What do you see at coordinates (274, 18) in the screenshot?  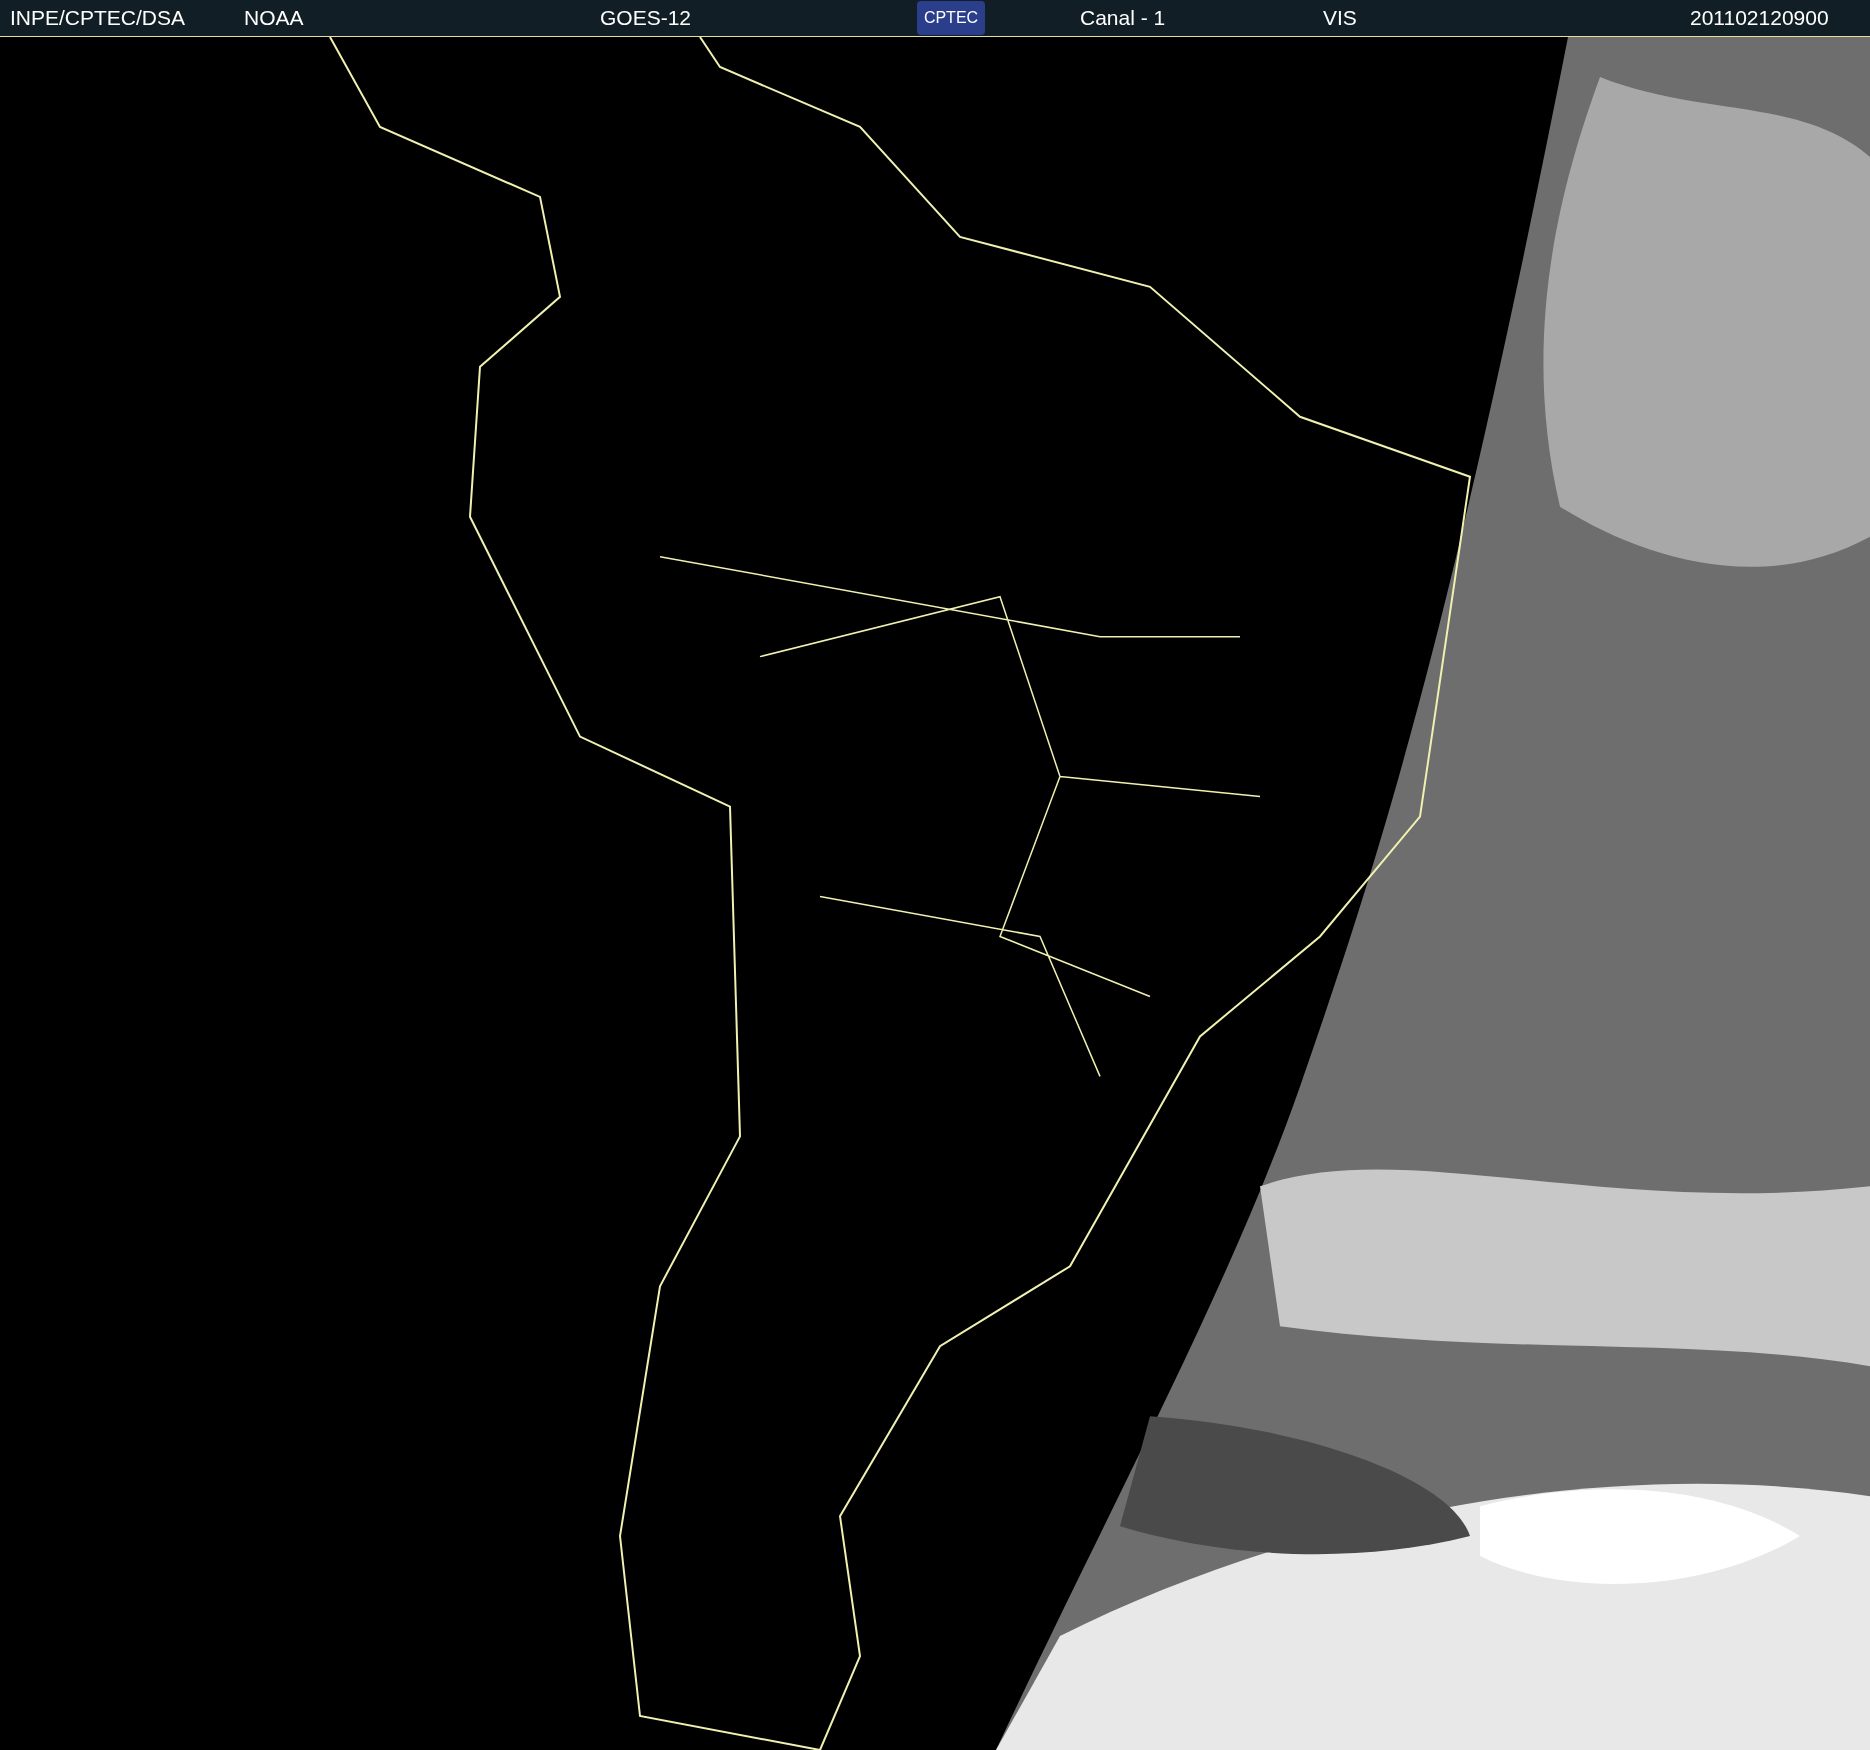 I see `source-label: NOAA` at bounding box center [274, 18].